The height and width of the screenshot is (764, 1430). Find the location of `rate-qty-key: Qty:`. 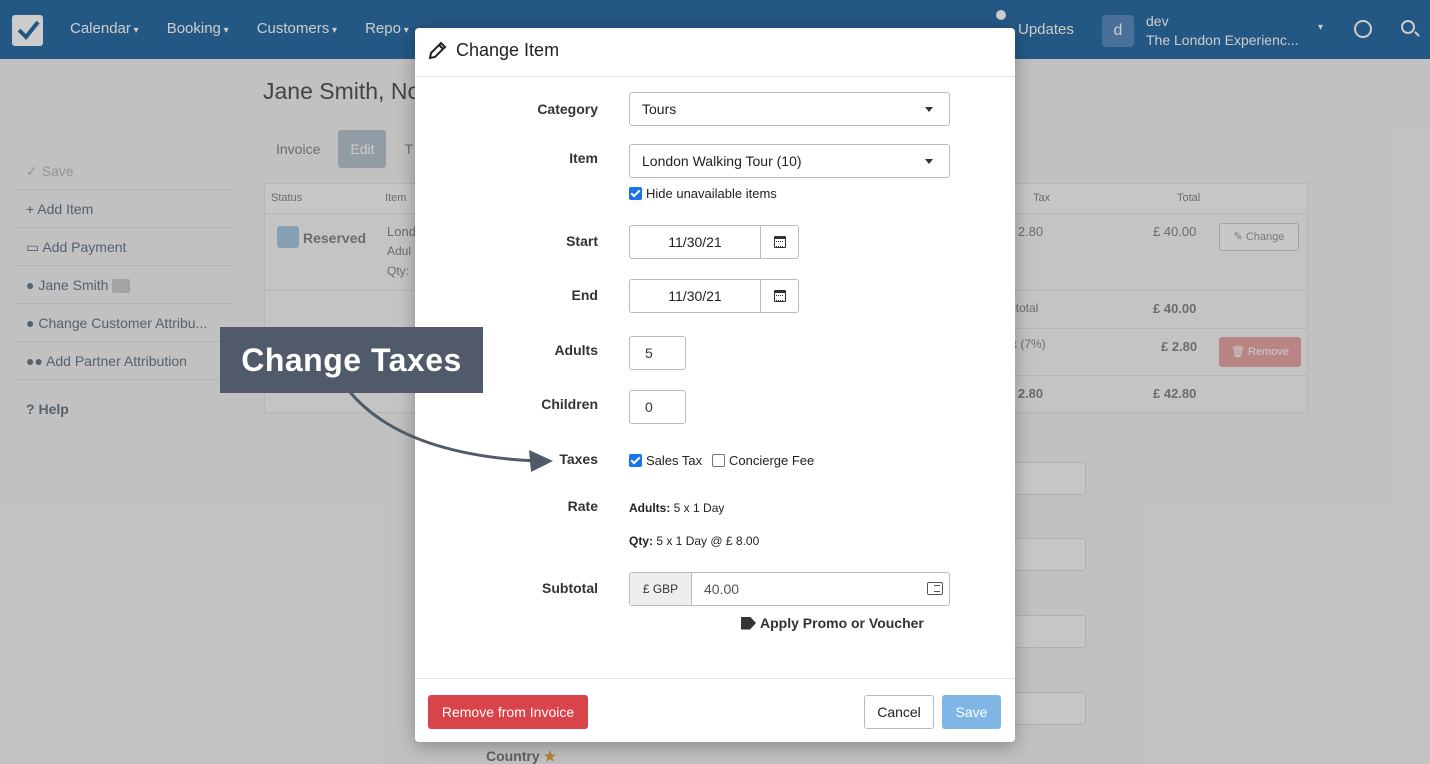

rate-qty-key: Qty: is located at coordinates (641, 541).